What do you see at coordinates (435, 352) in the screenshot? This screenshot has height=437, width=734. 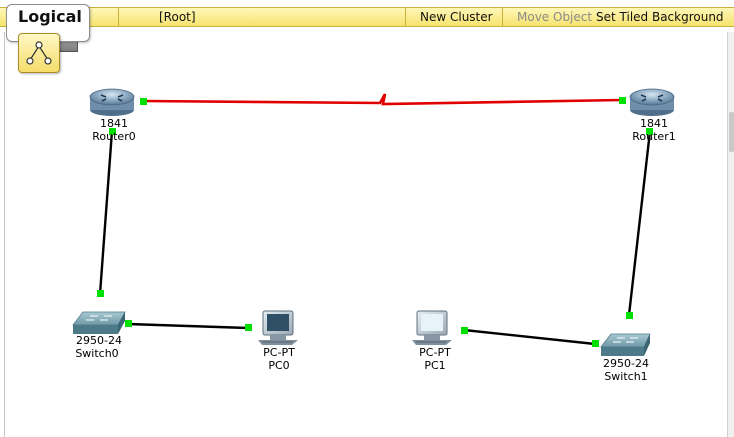 I see `pc1-model-label: PC-PT` at bounding box center [435, 352].